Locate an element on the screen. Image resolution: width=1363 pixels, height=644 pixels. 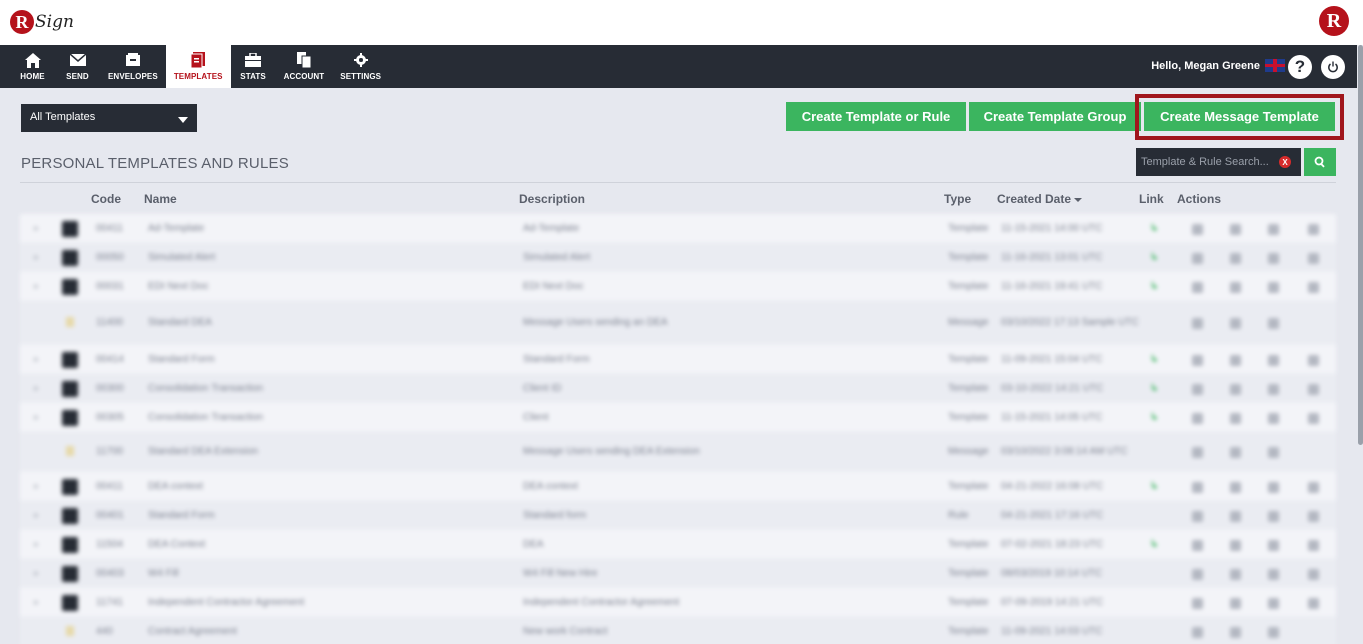
row-name: Standard DEA is located at coordinates (180, 322).